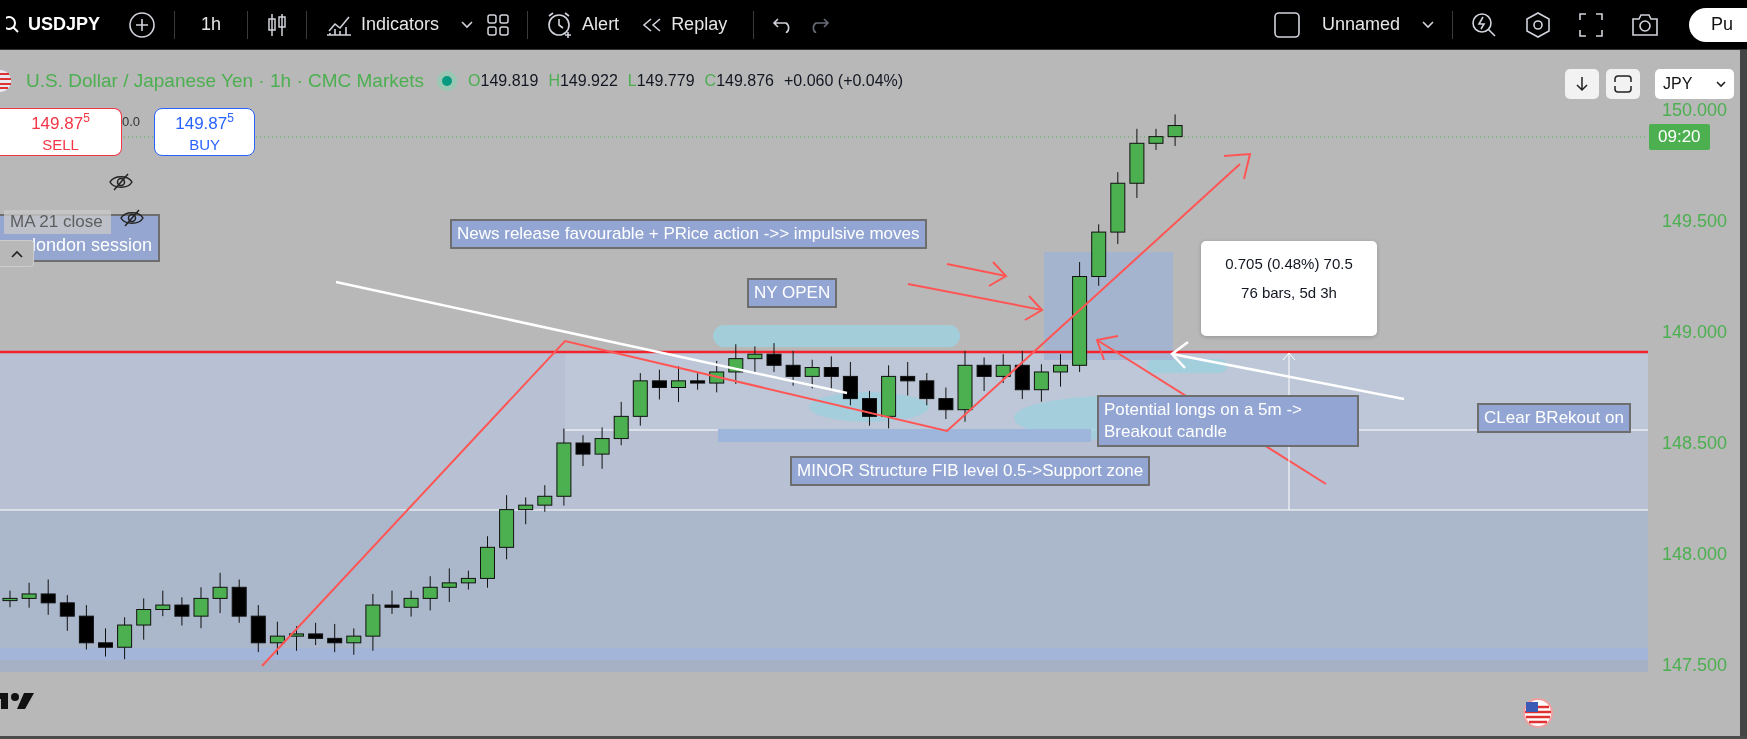 This screenshot has width=1747, height=739. I want to click on price-label: 149.000, so click(1695, 332).